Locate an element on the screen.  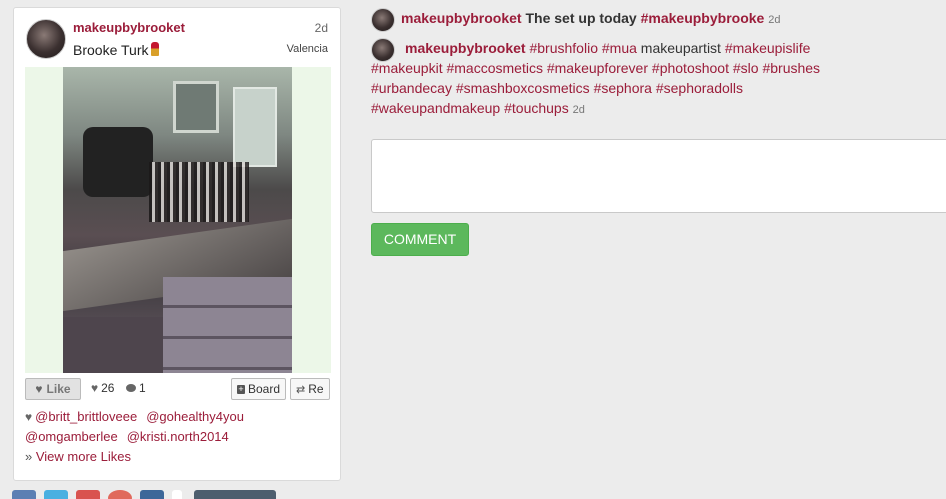
comment-text: The set up today is located at coordinates (581, 18).